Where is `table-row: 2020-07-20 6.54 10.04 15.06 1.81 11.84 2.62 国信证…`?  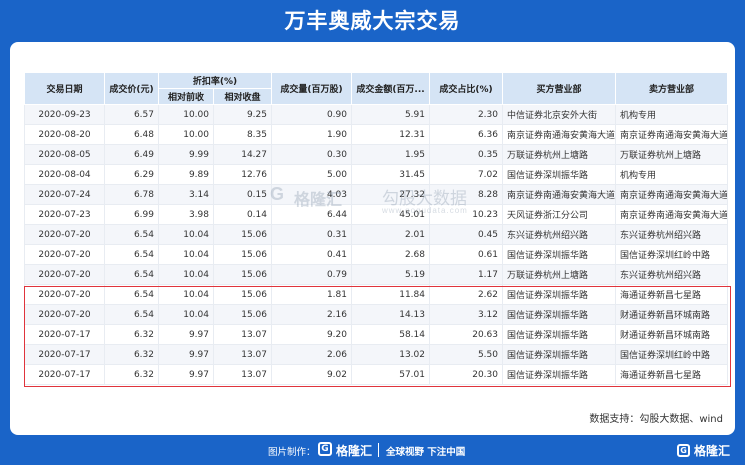
table-row: 2020-07-20 6.54 10.04 15.06 1.81 11.84 2.62 国信证… is located at coordinates (376, 294).